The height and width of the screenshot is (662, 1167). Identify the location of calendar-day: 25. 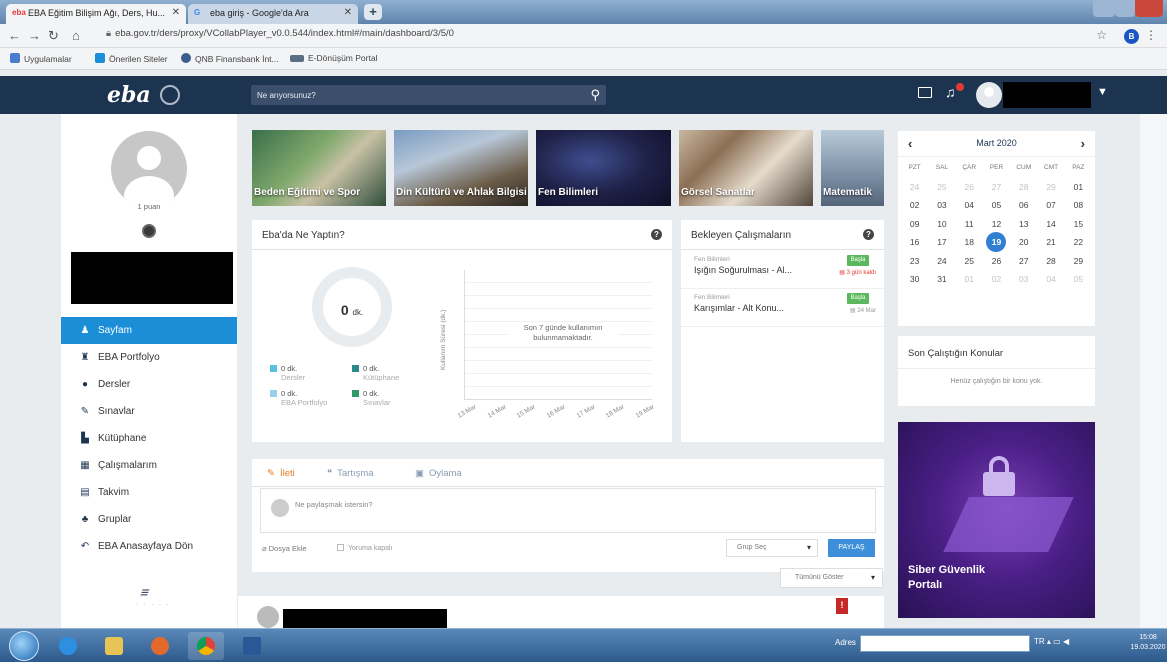
(941, 187).